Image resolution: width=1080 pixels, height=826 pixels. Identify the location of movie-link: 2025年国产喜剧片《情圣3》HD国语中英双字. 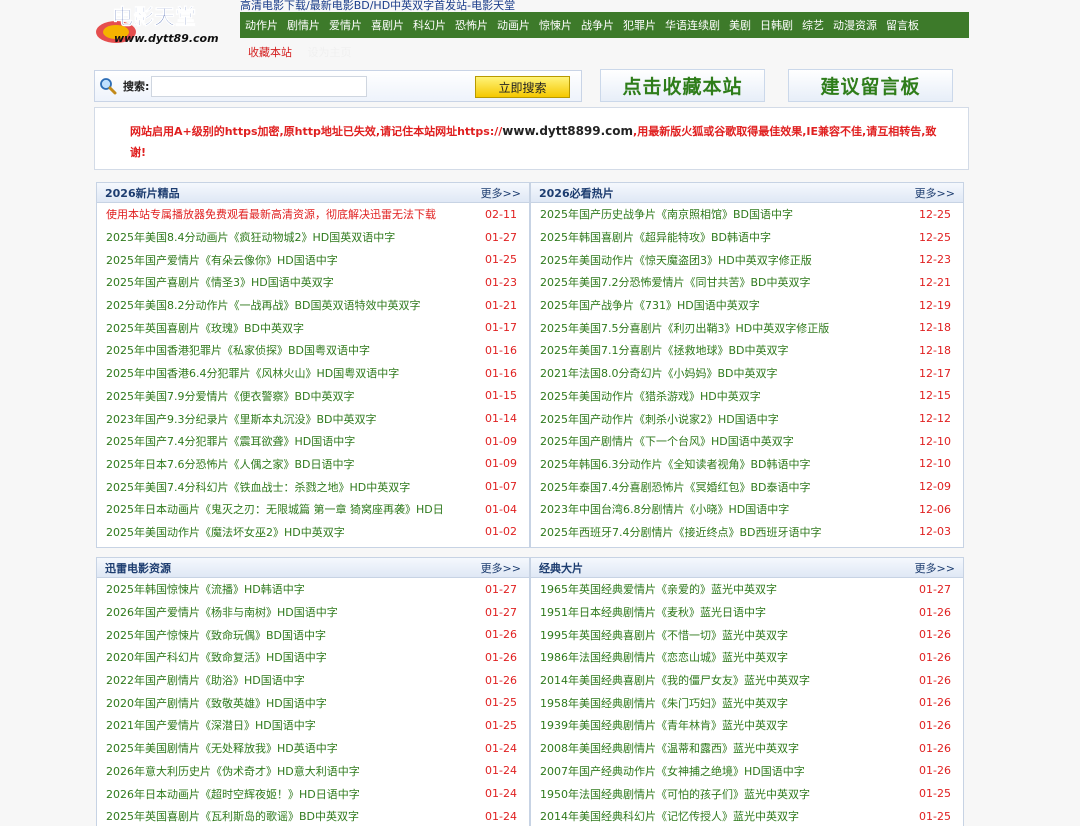
(220, 282).